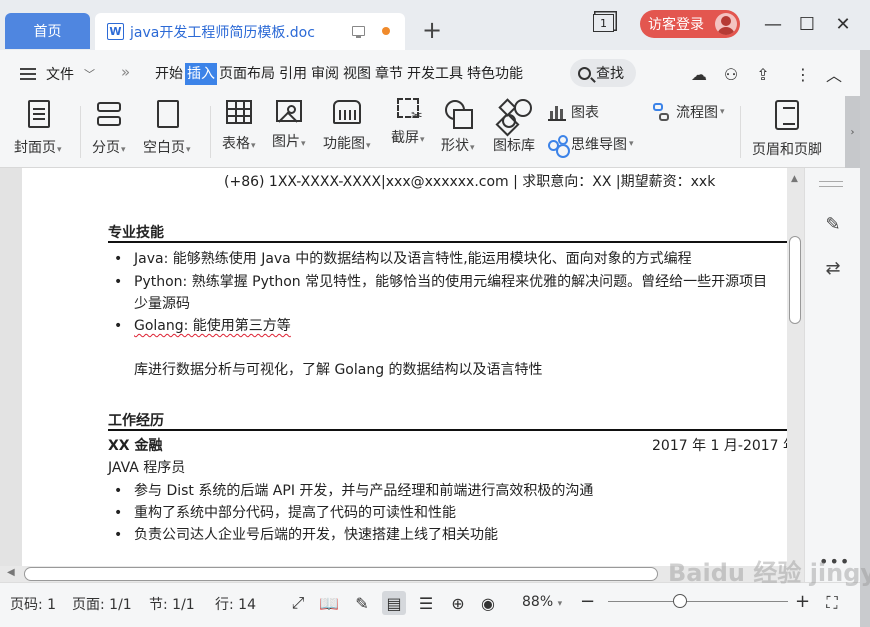 This screenshot has width=870, height=627. What do you see at coordinates (725, 446) in the screenshot?
I see `work-period: 2017 年 1 月-2017 年` at bounding box center [725, 446].